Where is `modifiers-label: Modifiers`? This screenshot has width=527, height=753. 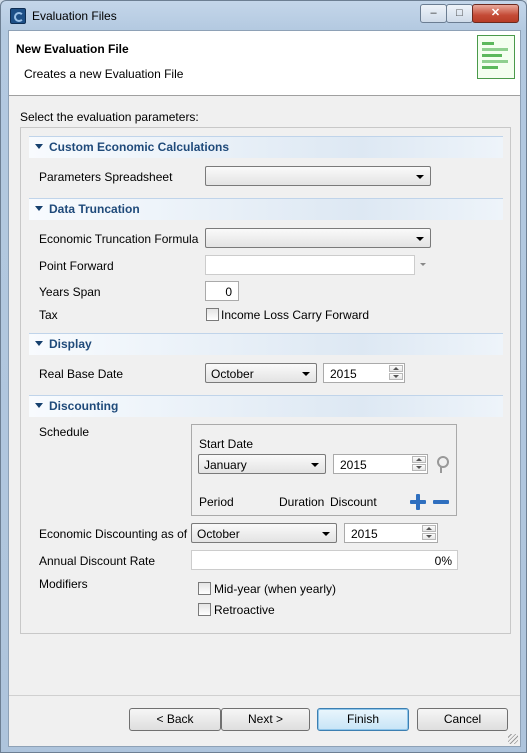 modifiers-label: Modifiers is located at coordinates (63, 584).